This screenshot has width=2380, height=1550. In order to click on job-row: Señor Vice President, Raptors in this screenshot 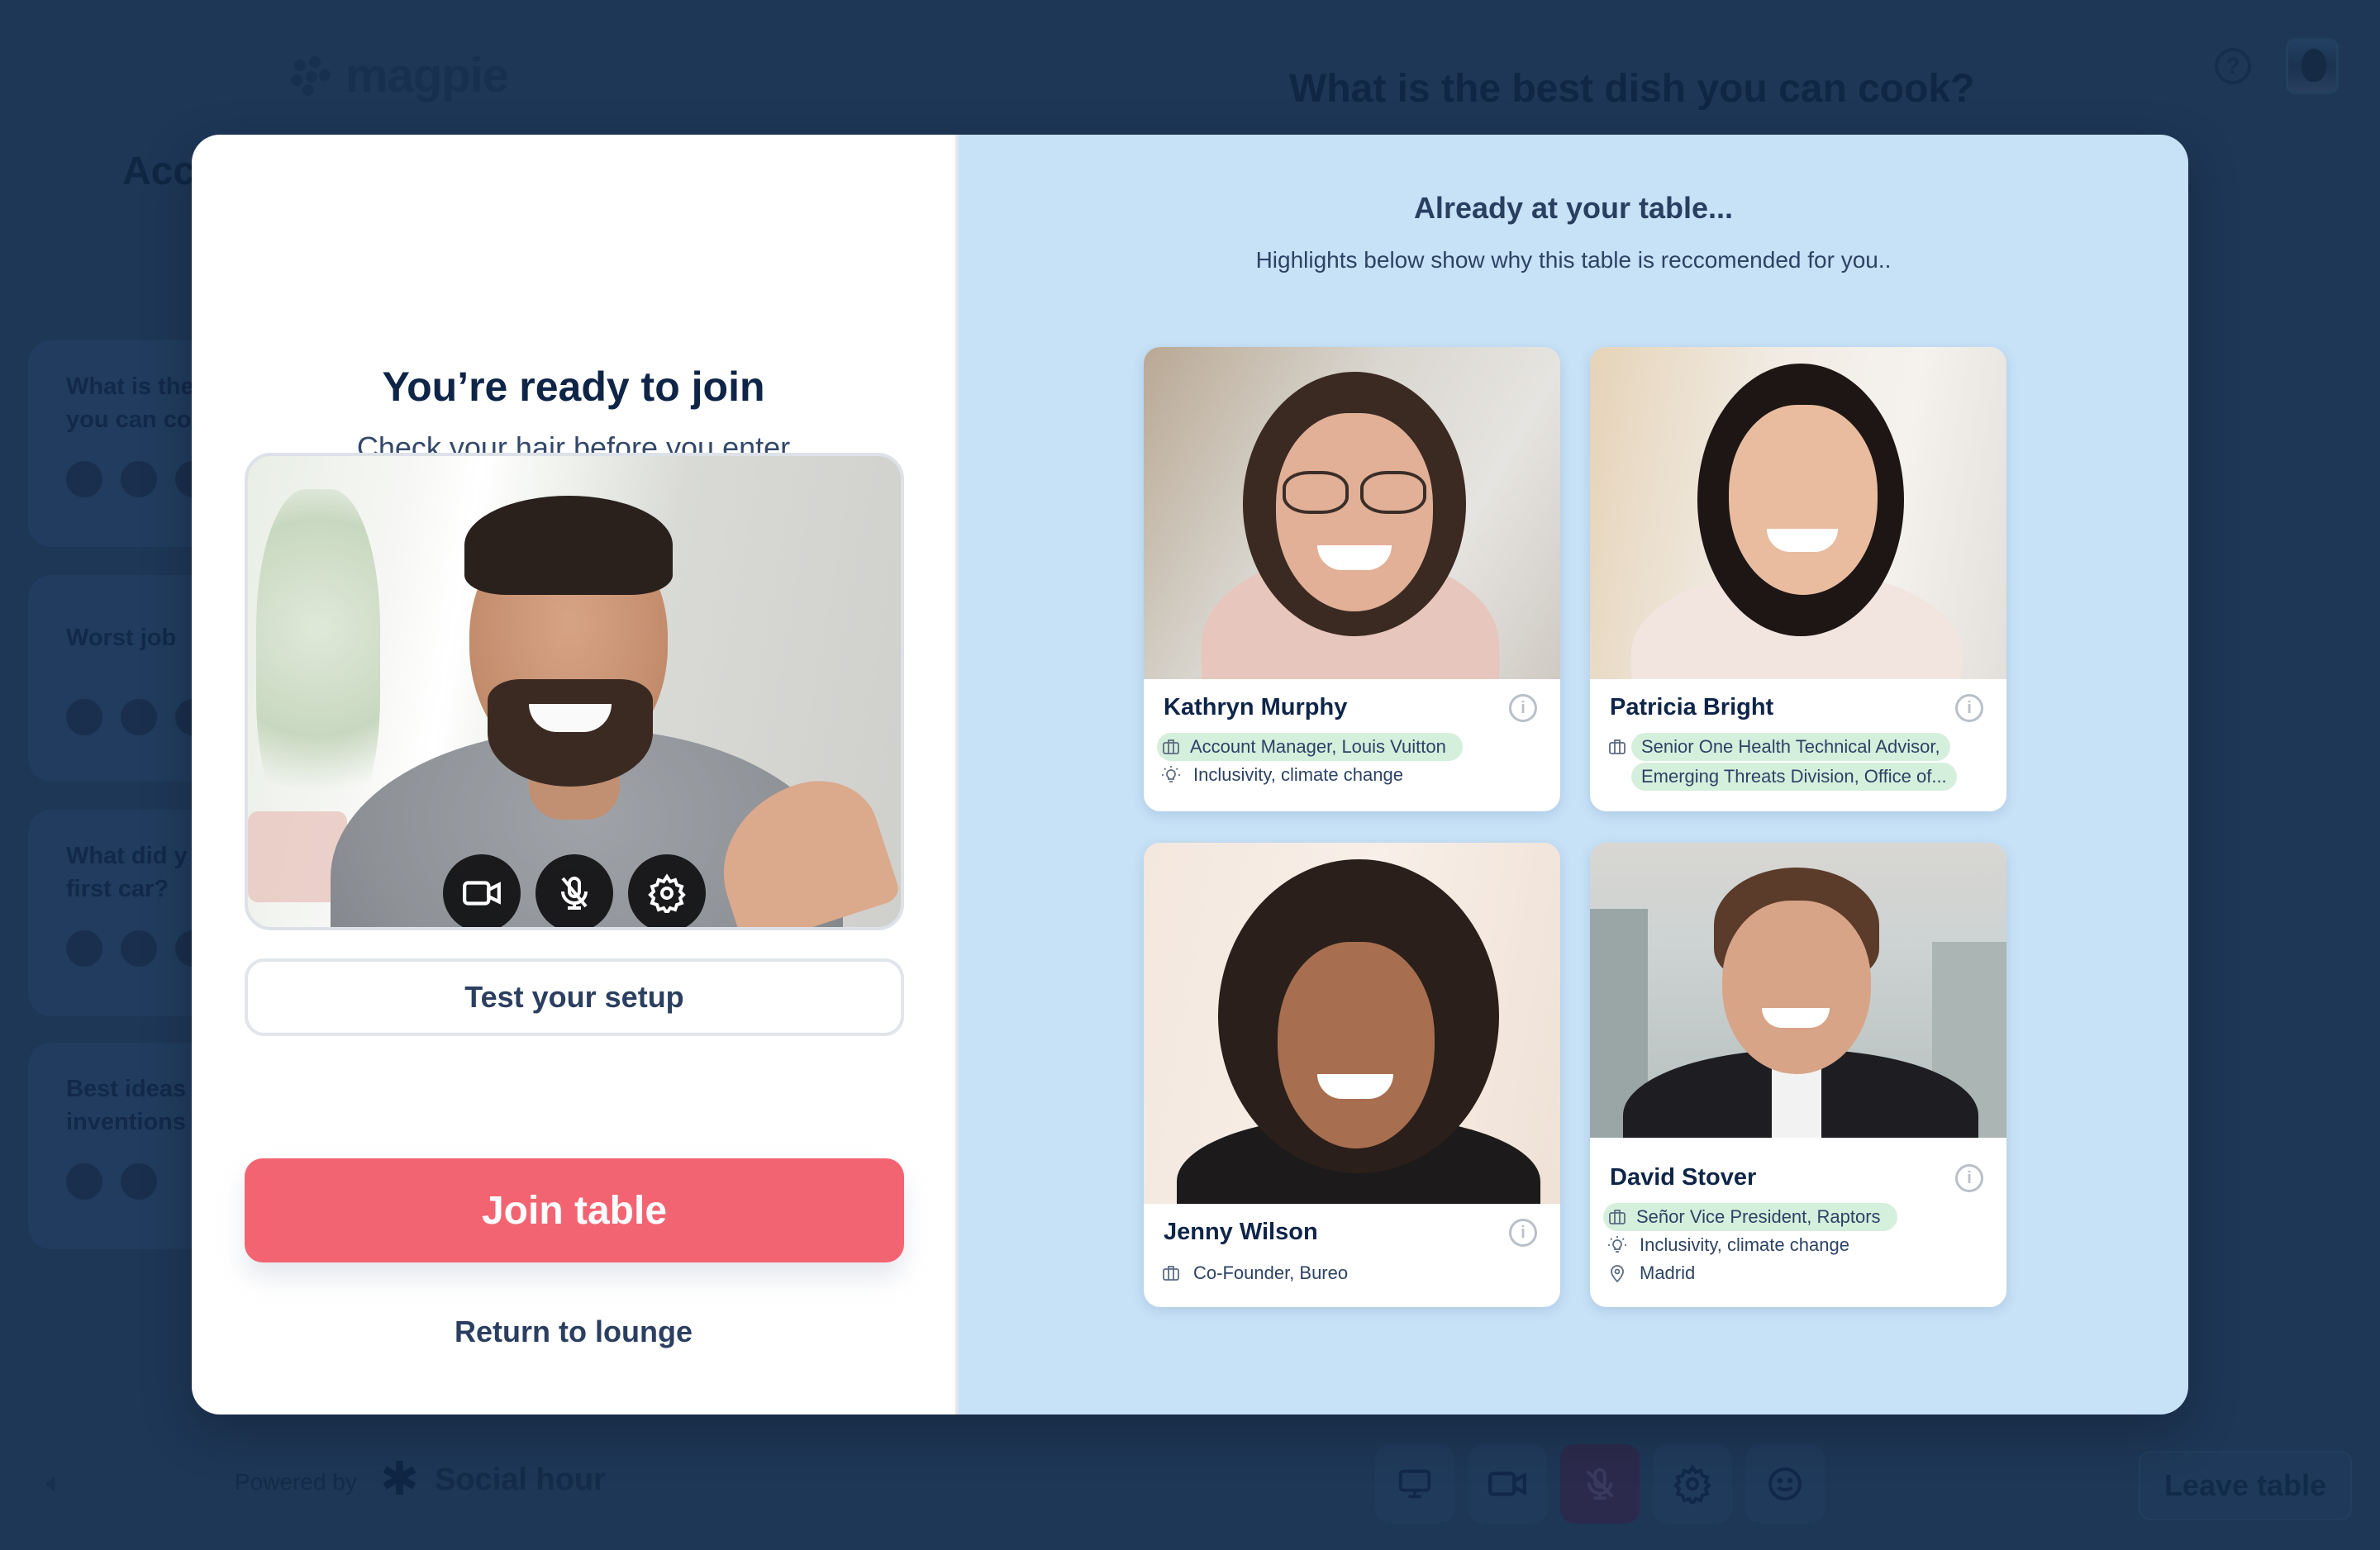, I will do `click(1750, 1217)`.